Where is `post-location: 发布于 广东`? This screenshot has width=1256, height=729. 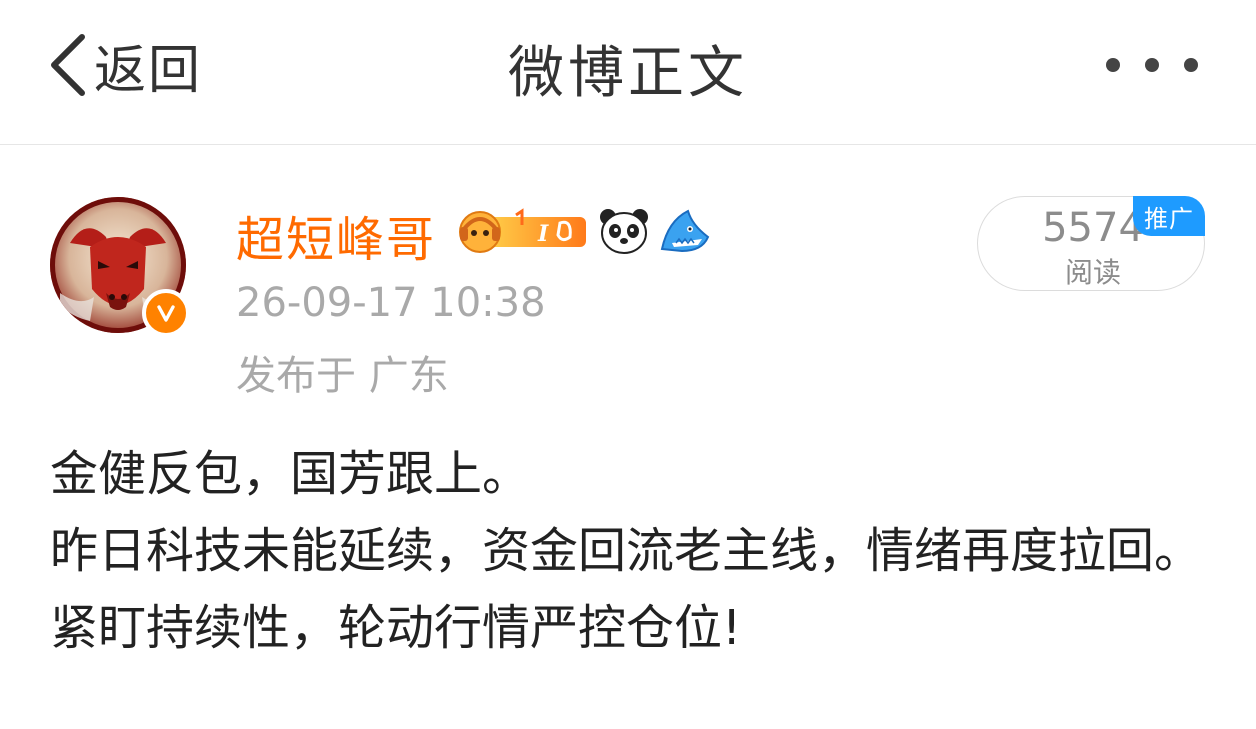
post-location: 发布于 广东 is located at coordinates (342, 376).